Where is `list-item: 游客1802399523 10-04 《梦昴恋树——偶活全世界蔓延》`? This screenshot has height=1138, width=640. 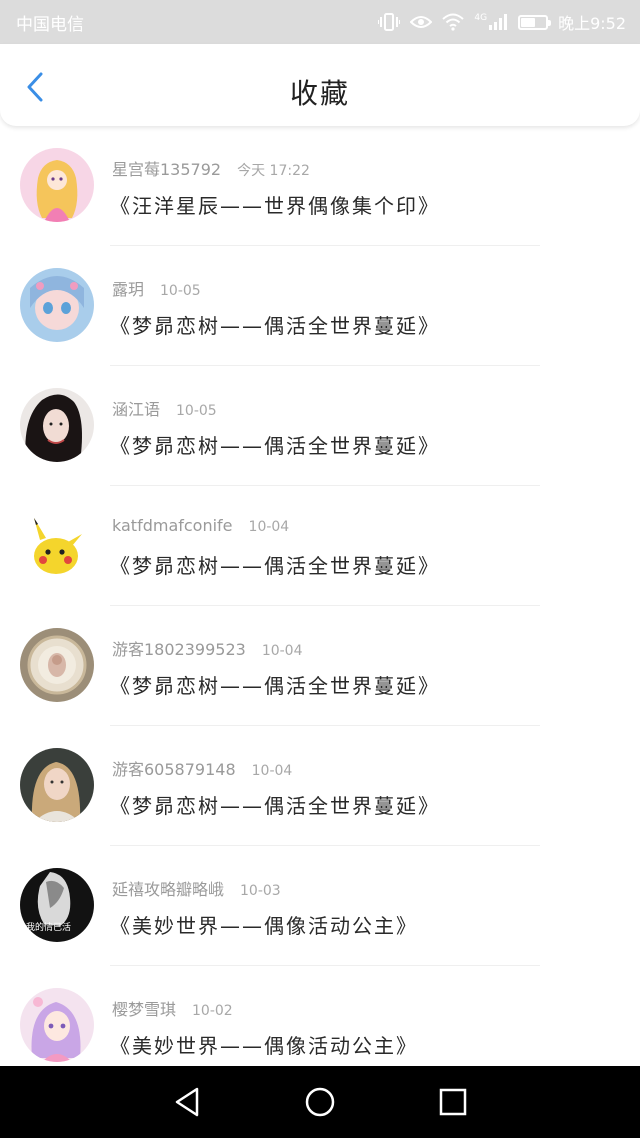
list-item: 游客1802399523 10-04 《梦昴恋树——偶活全世界蔓延》 is located at coordinates (320, 666).